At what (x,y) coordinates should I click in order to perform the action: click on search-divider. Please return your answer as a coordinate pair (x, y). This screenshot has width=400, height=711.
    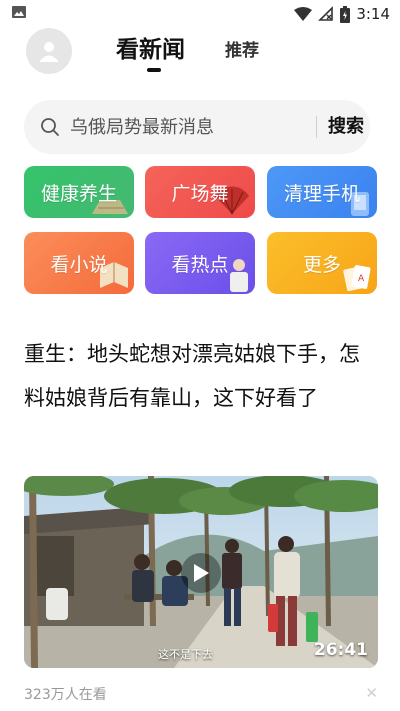
    Looking at the image, I should click on (316, 127).